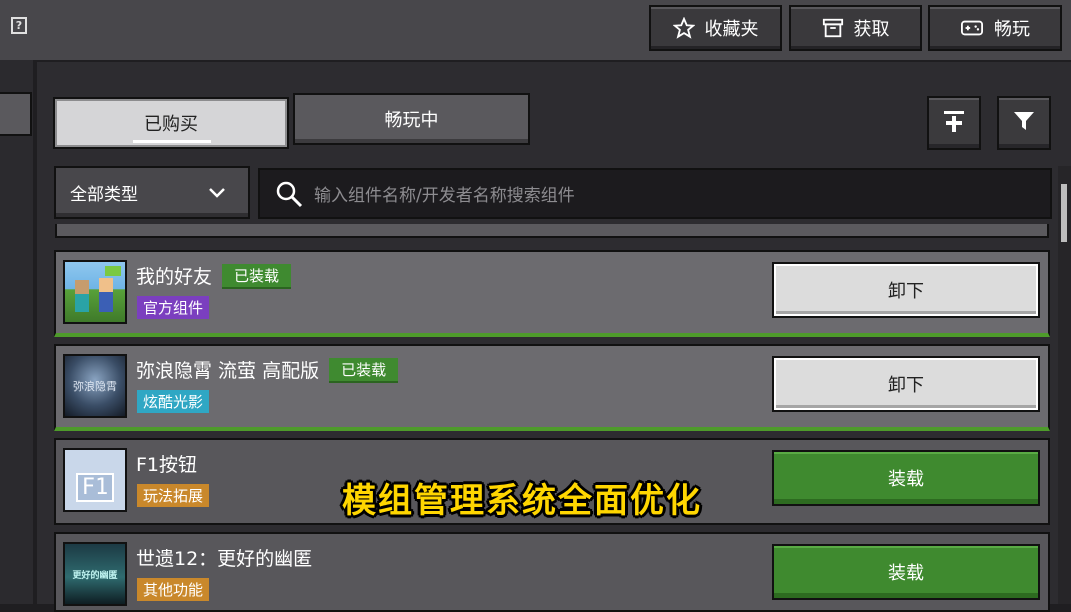  I want to click on mod-thumbnail, so click(95, 292).